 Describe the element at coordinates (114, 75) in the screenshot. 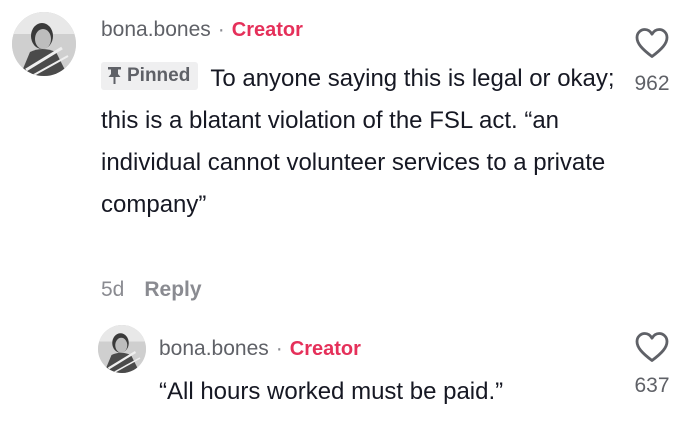

I see `pin-icon` at that location.